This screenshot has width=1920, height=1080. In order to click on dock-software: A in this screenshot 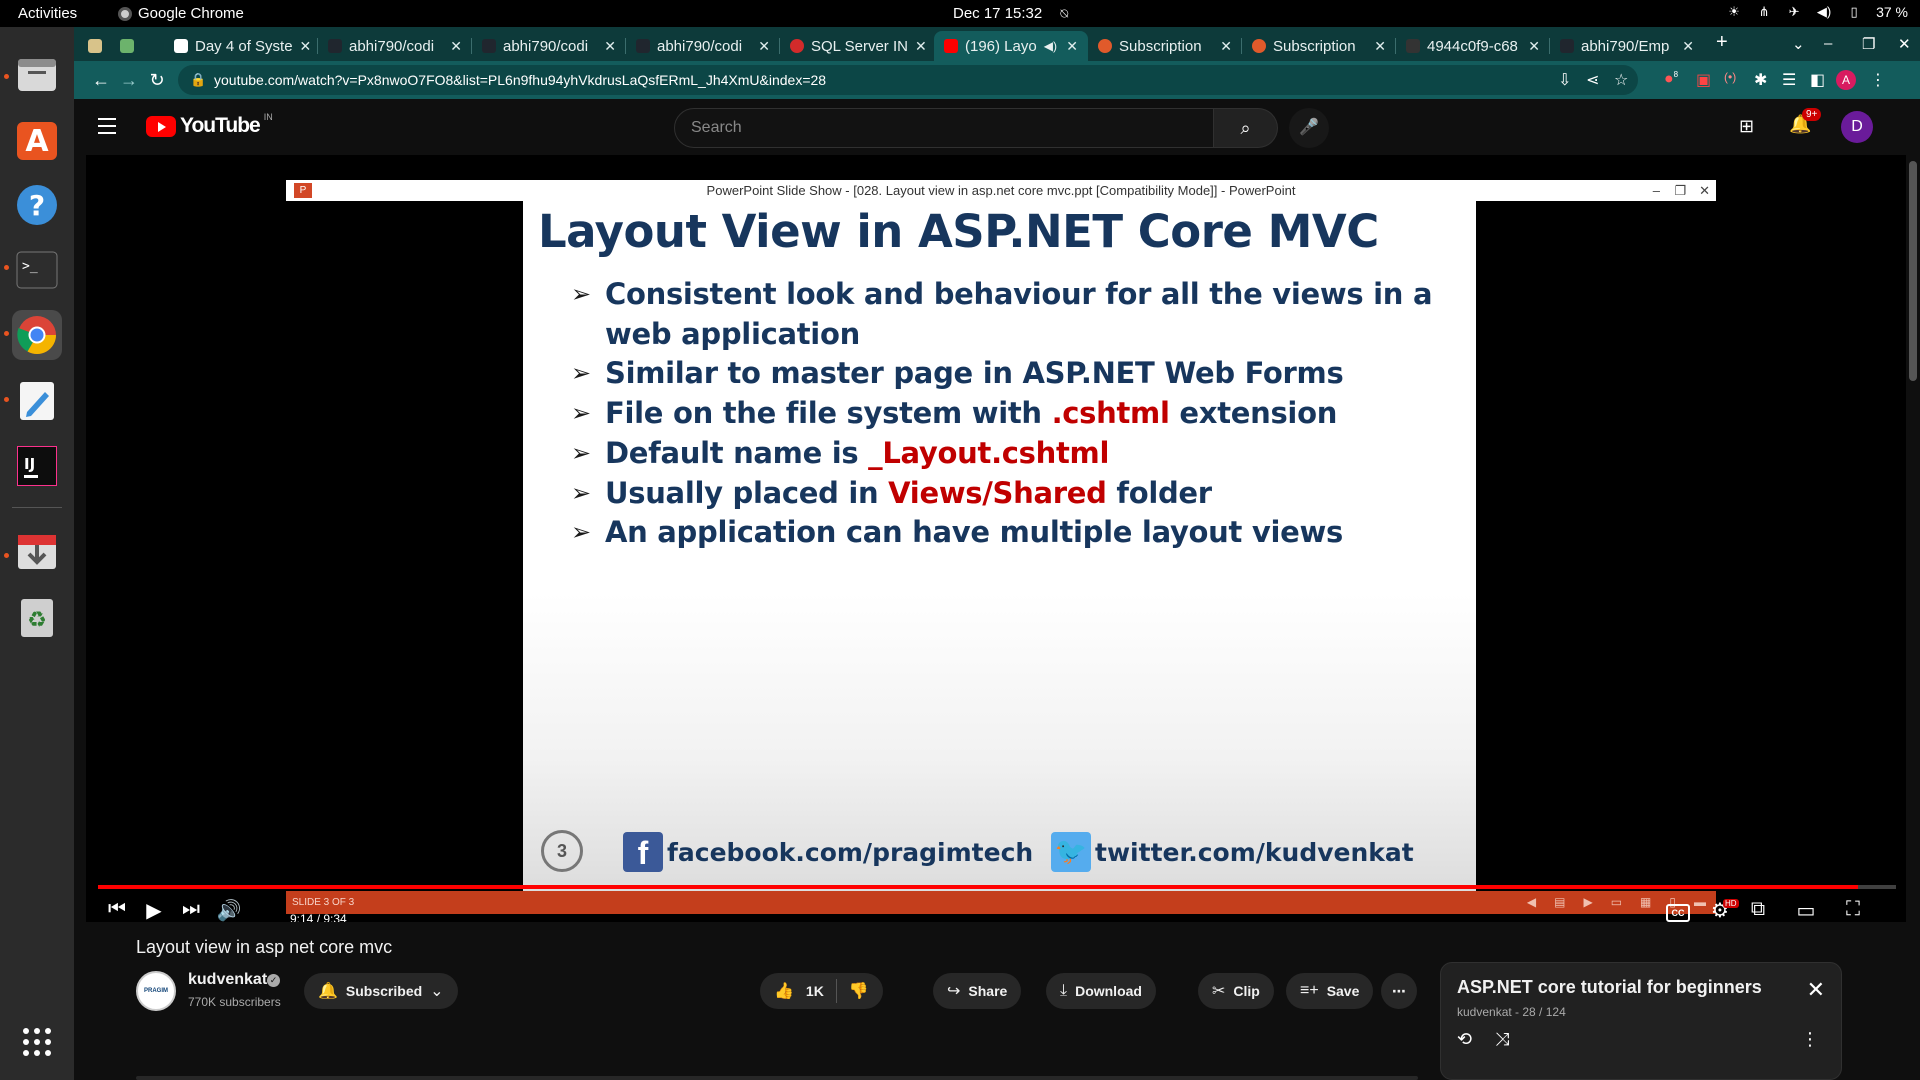, I will do `click(37, 140)`.